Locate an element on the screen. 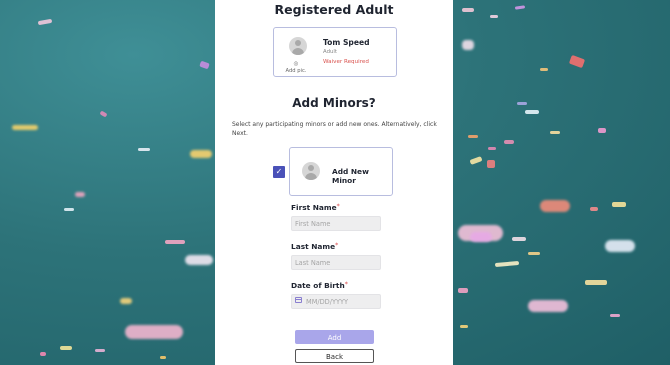  waiver-status: Waiver Required is located at coordinates (346, 62).